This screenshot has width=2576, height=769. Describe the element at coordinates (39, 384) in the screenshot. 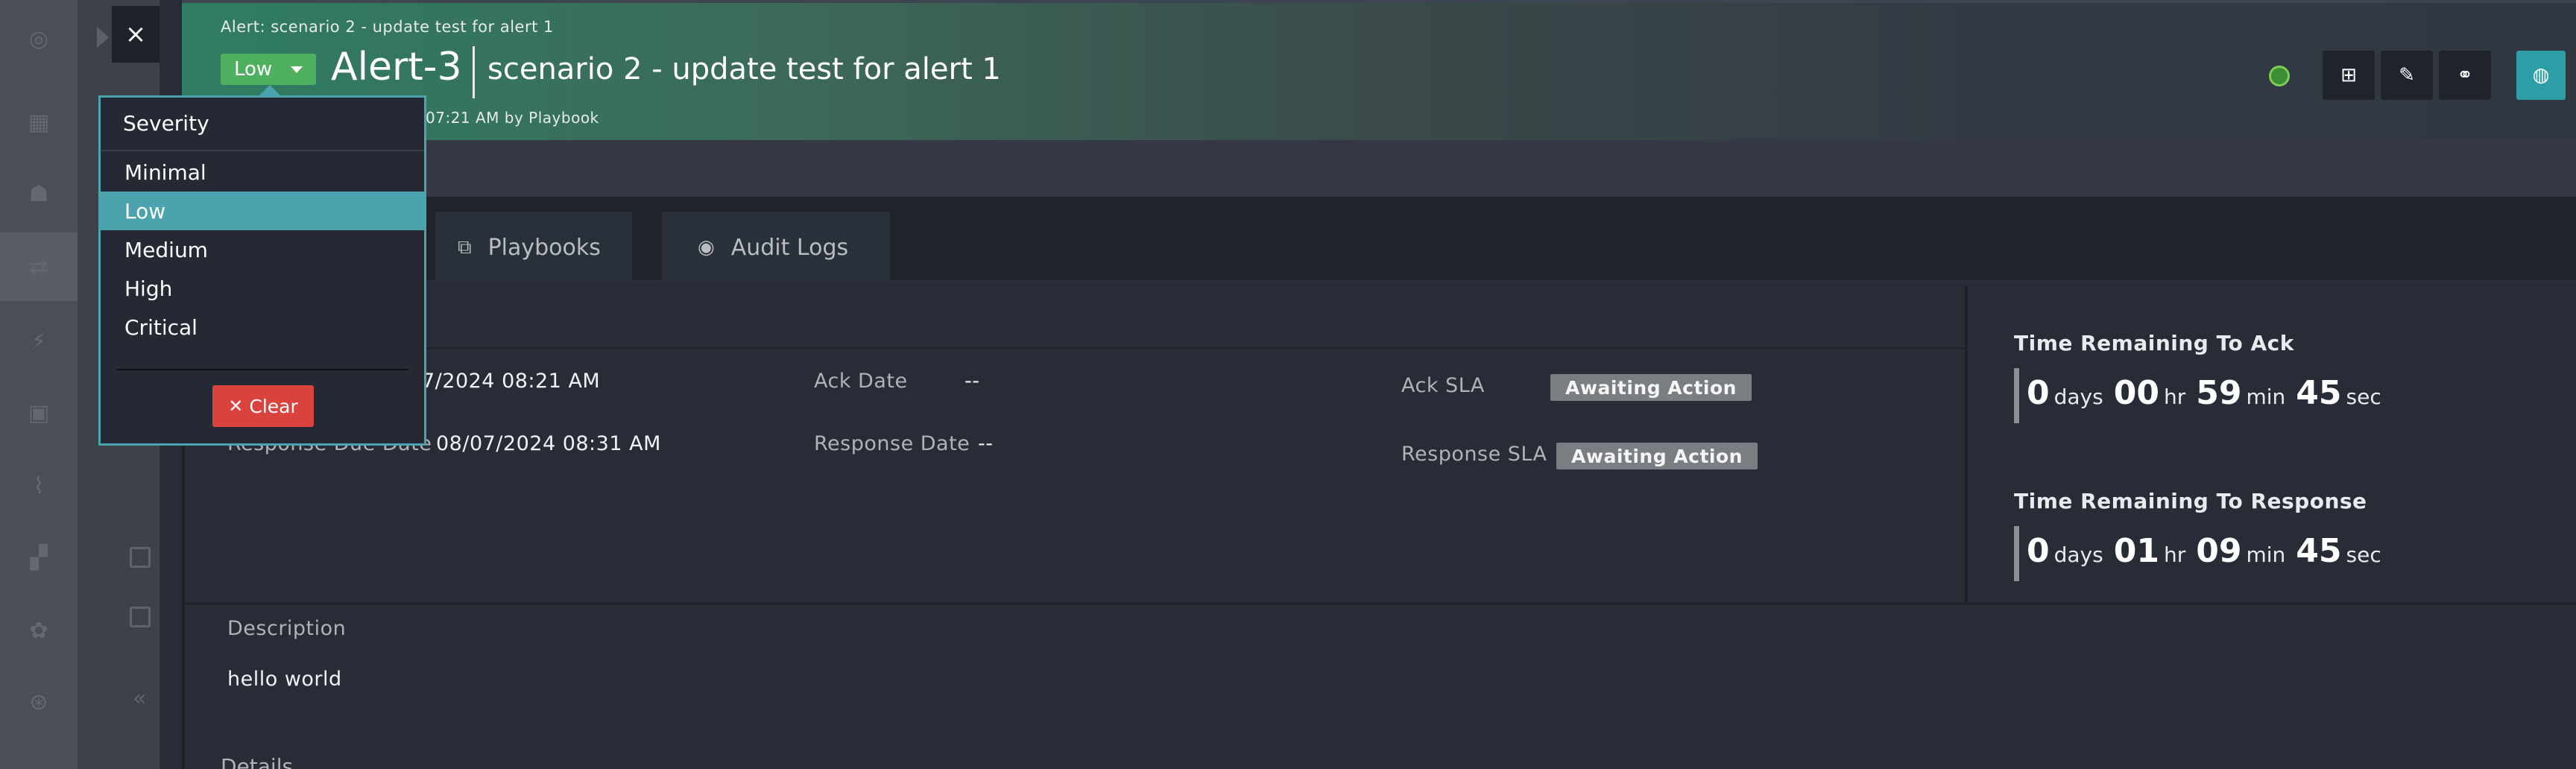

I see `left-nav-rail: ◎ ▦ ☗ ⇄ ⚡ ▣ ⌇ ▞ ✿ ⊛` at that location.